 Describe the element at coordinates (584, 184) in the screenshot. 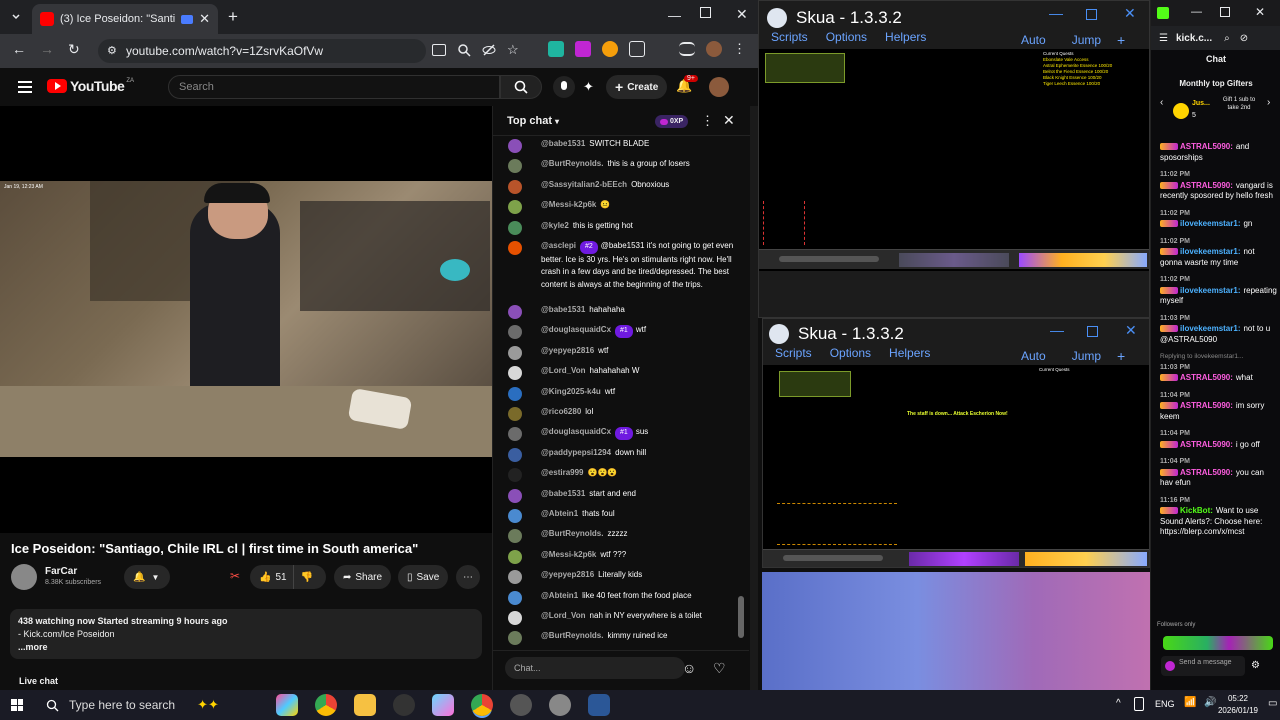

I see `chat-username: @Sassyitalian2-bEEch` at that location.